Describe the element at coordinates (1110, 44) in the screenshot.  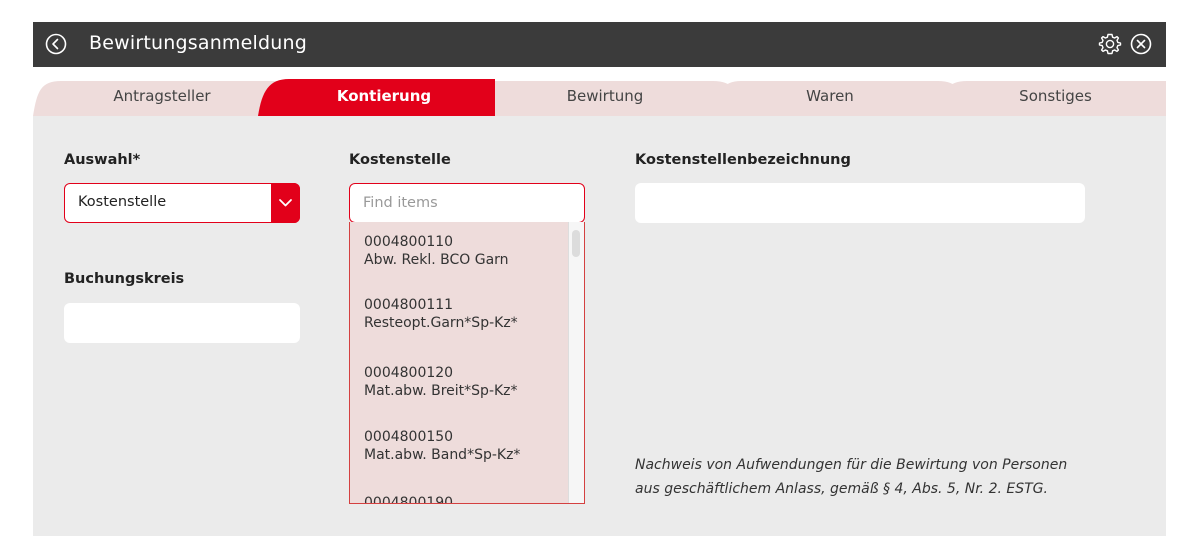
I see `gear-icon` at that location.